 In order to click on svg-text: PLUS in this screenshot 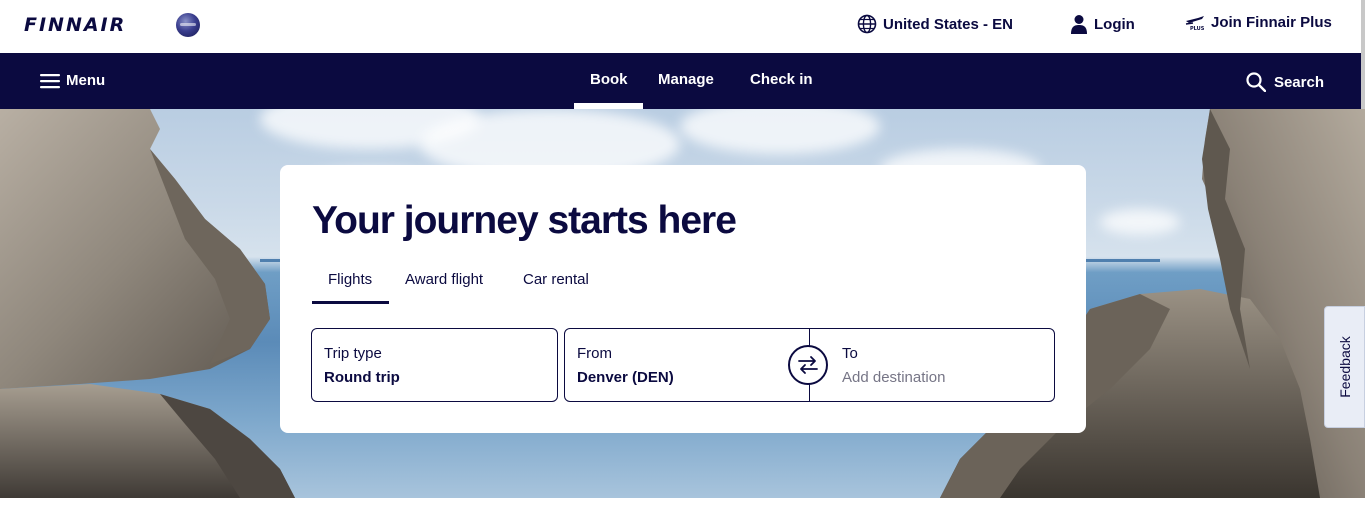, I will do `click(1197, 28)`.